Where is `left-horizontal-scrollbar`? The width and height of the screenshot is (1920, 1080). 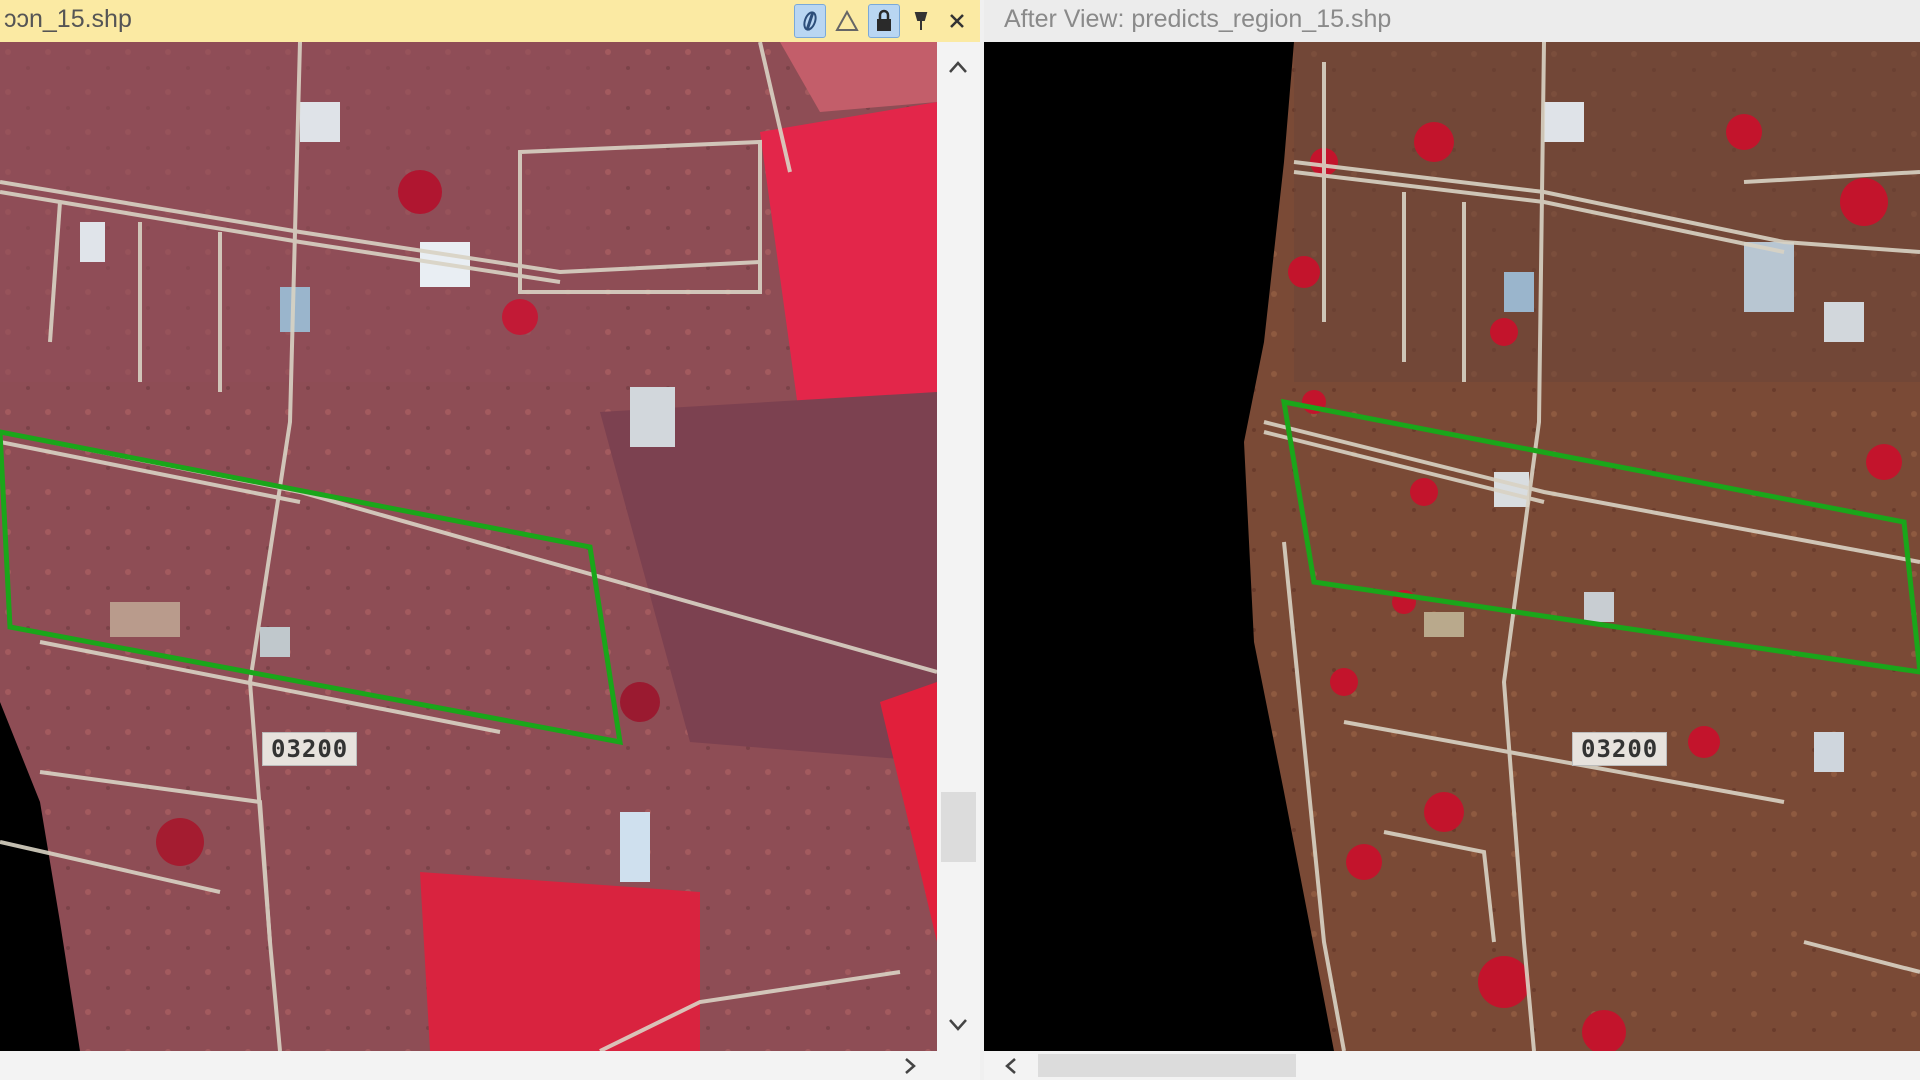
left-horizontal-scrollbar is located at coordinates (490, 1065).